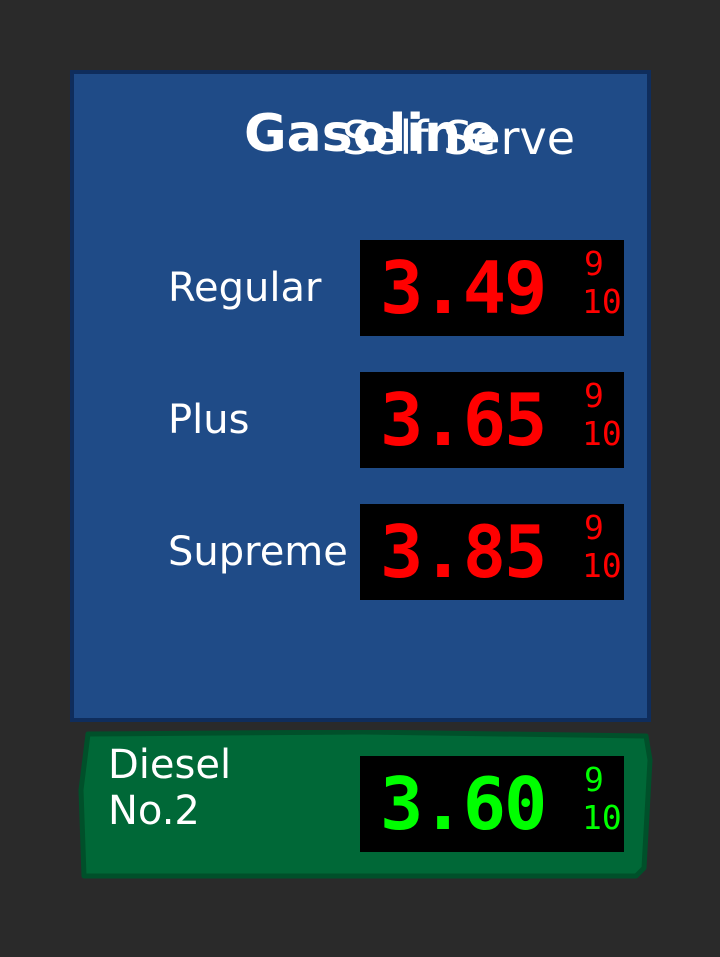  What do you see at coordinates (602, 817) in the screenshot?
I see `diesel-fraction-denominator: 10` at bounding box center [602, 817].